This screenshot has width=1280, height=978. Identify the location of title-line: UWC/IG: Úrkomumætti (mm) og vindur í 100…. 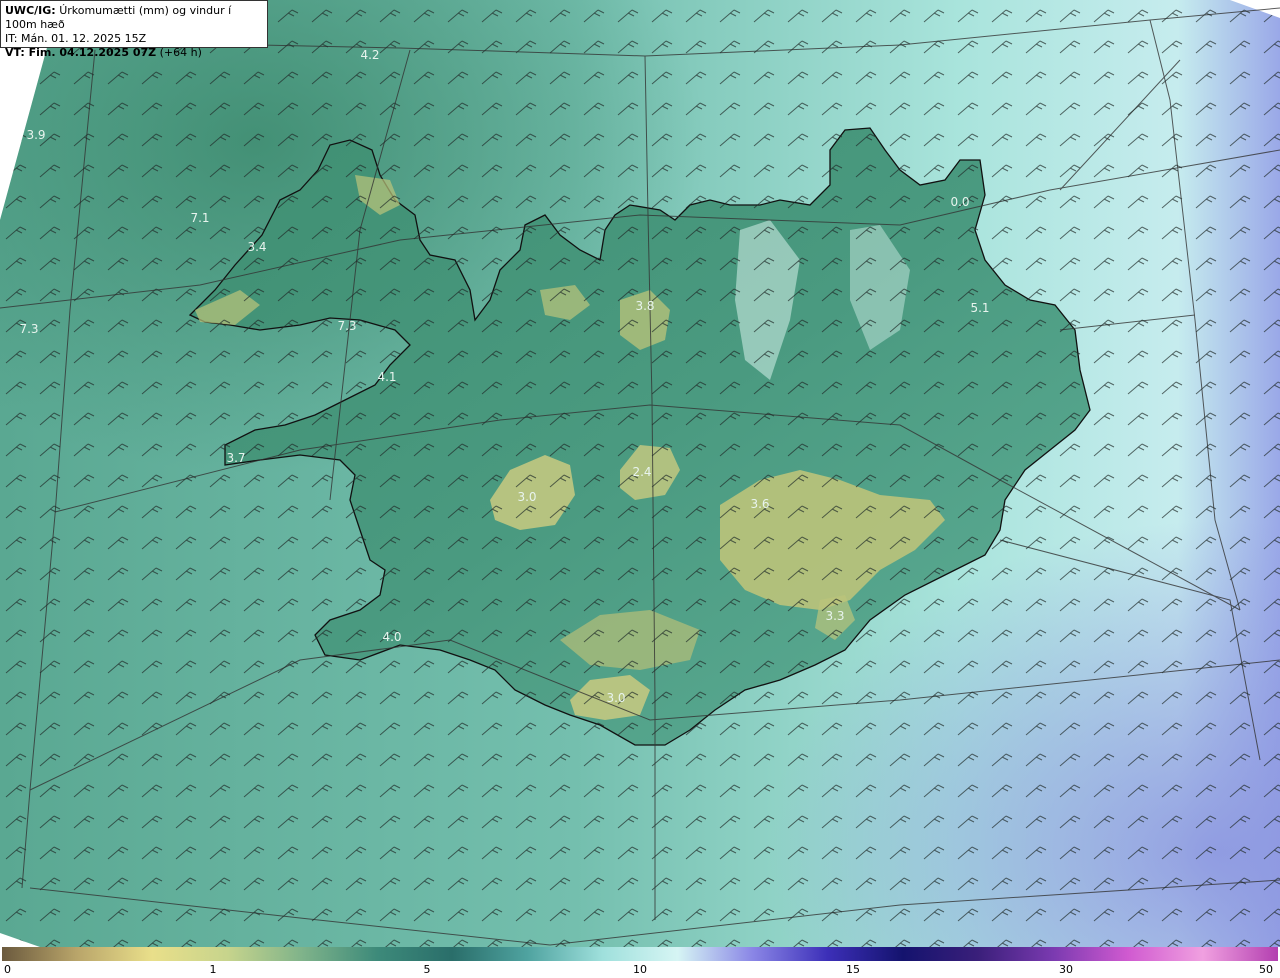
(134, 18).